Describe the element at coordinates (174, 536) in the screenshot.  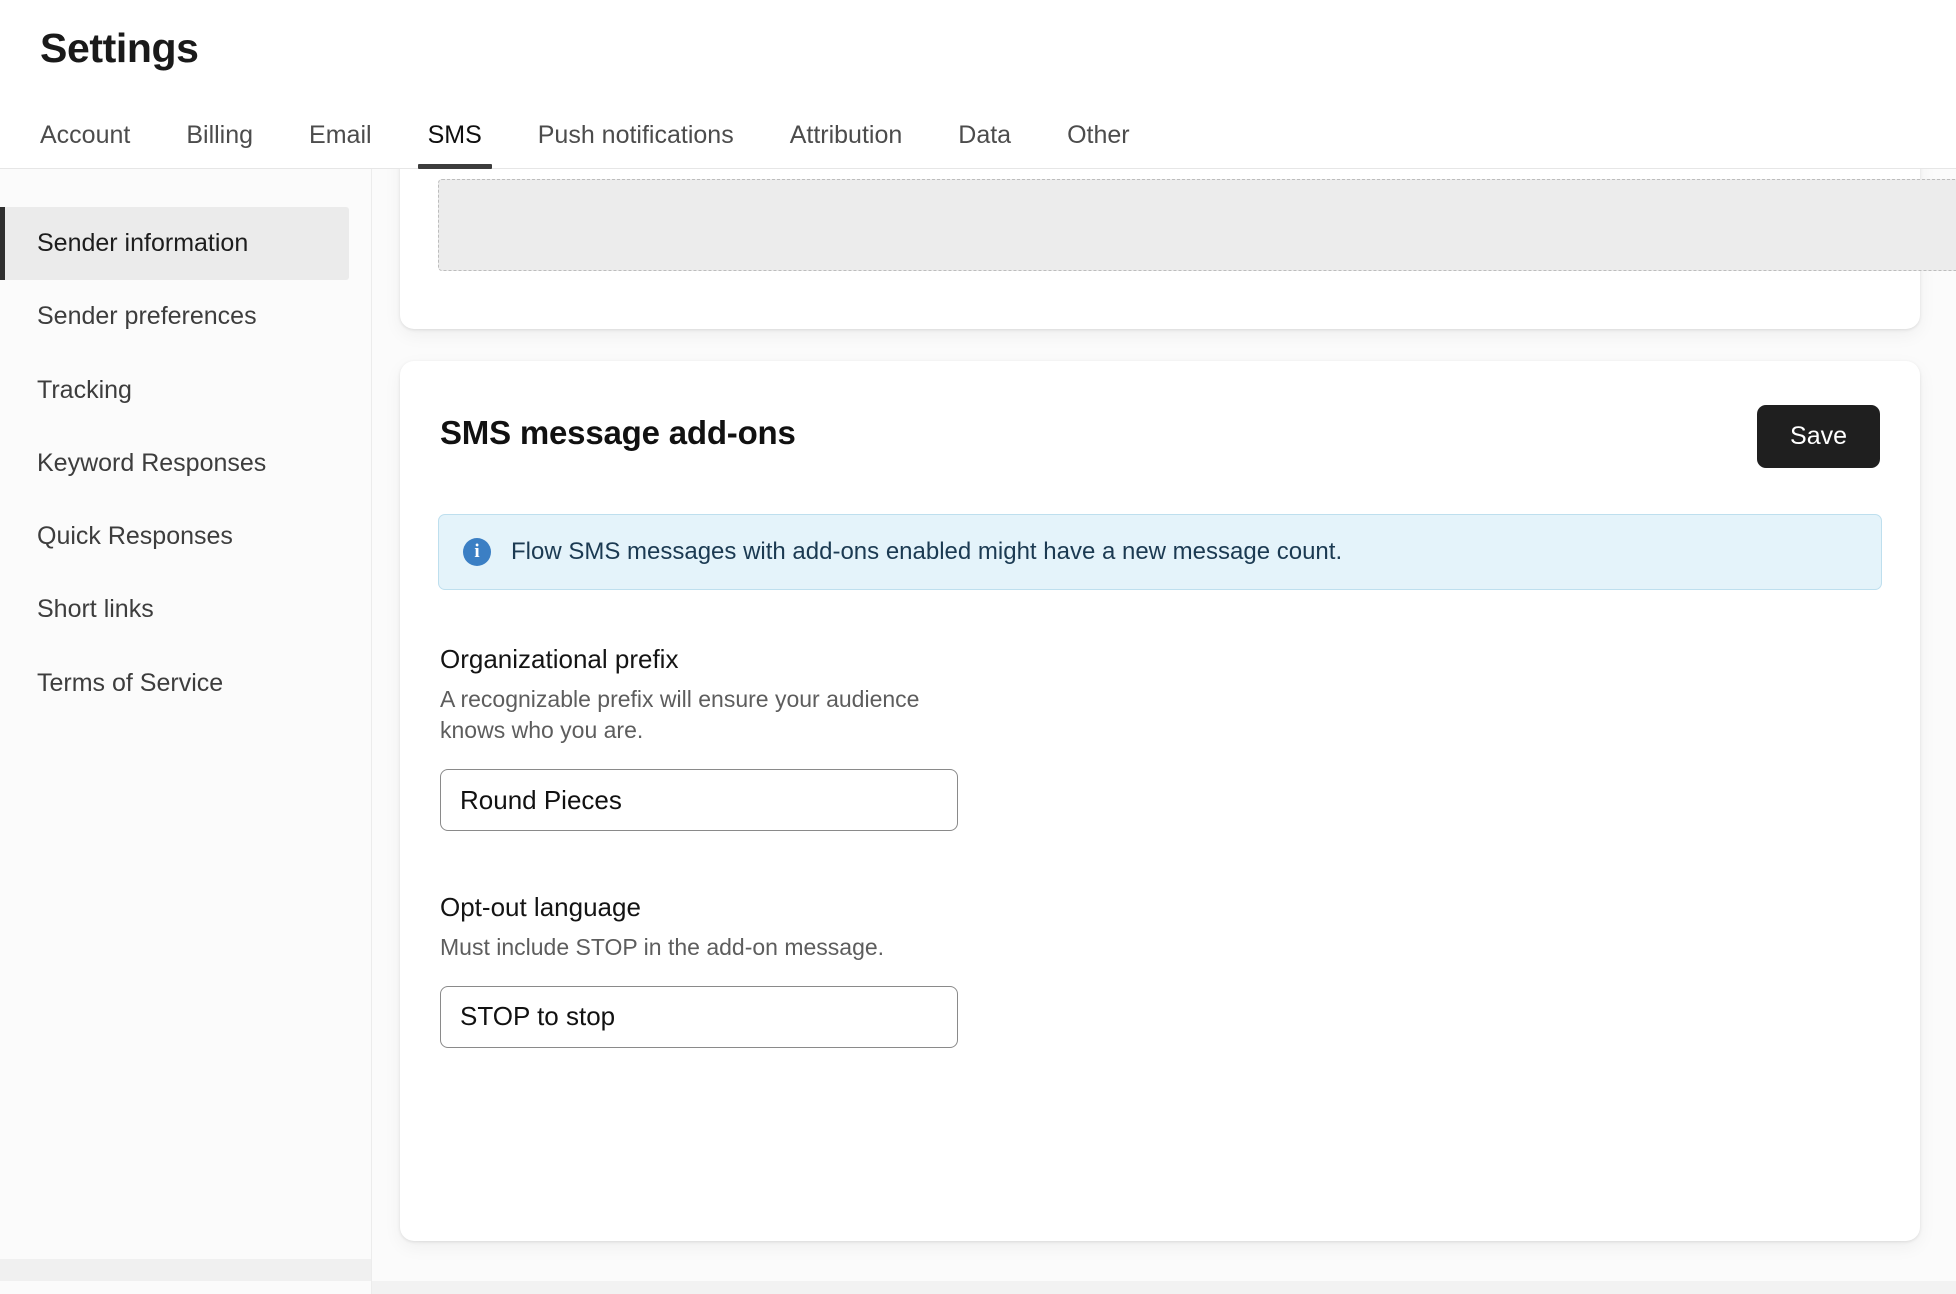
I see `sidebar-item-quick-responses: Quick Responses` at that location.